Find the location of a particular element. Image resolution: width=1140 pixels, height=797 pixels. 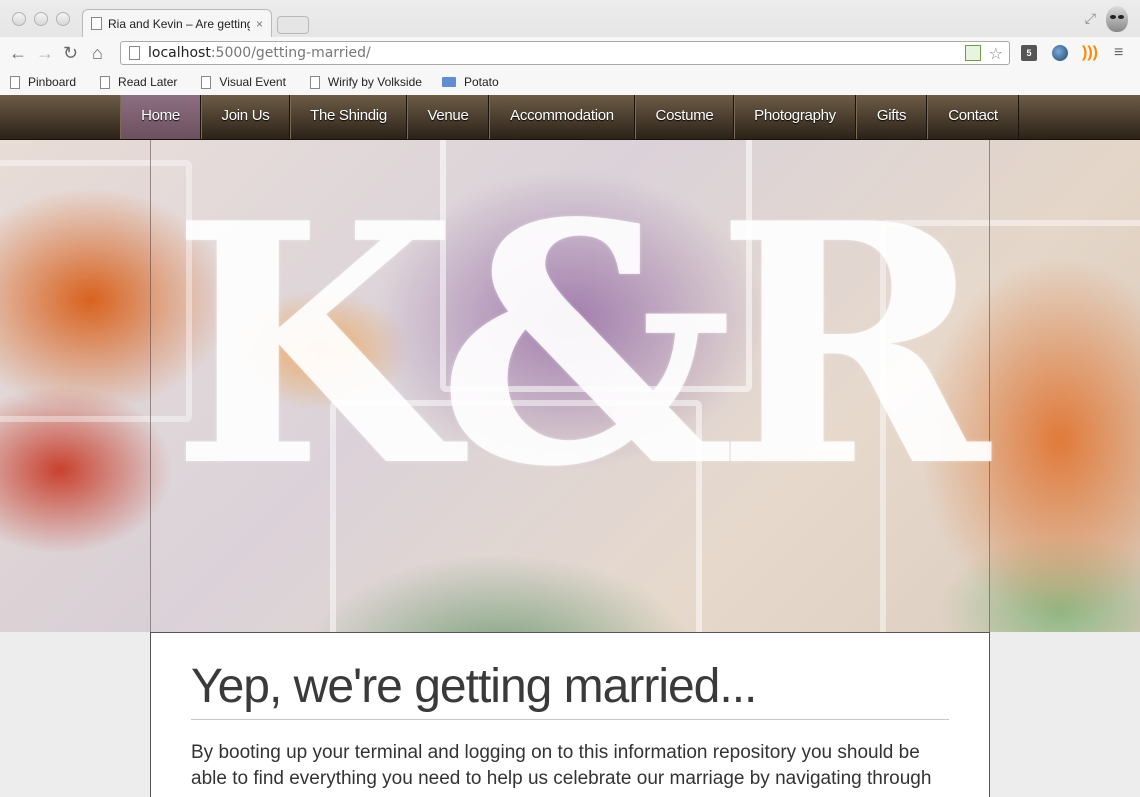

nav-item-gifts: Gifts is located at coordinates (891, 117).